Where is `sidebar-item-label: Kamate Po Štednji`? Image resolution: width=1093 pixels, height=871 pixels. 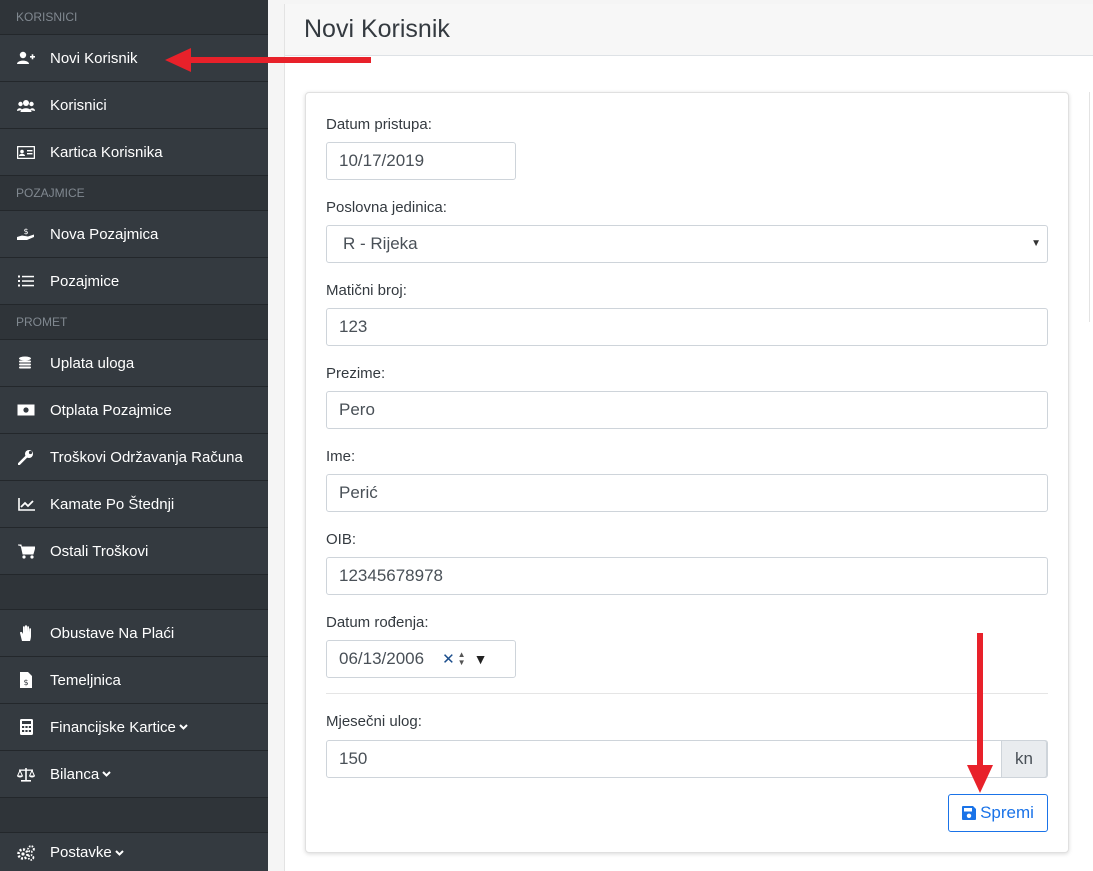 sidebar-item-label: Kamate Po Štednji is located at coordinates (112, 504).